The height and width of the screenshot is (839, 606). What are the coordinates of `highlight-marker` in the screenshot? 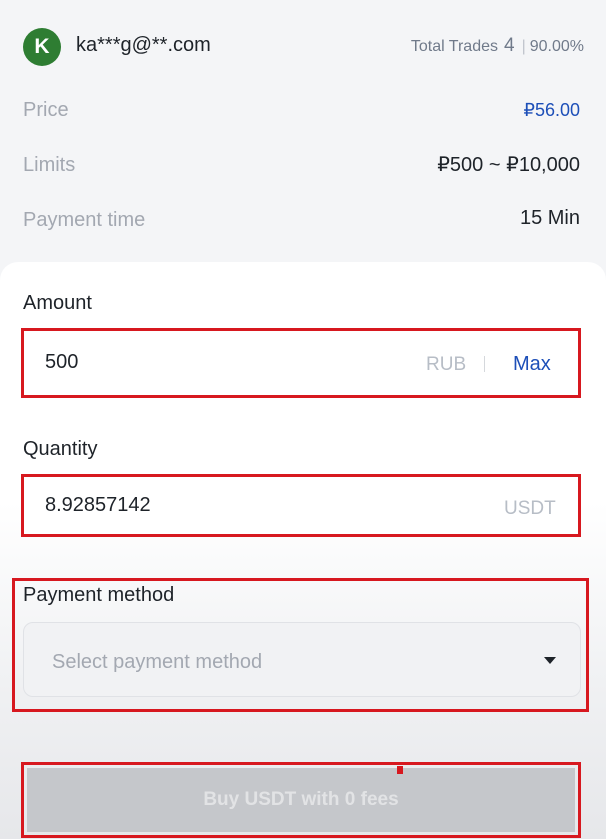 It's located at (400, 770).